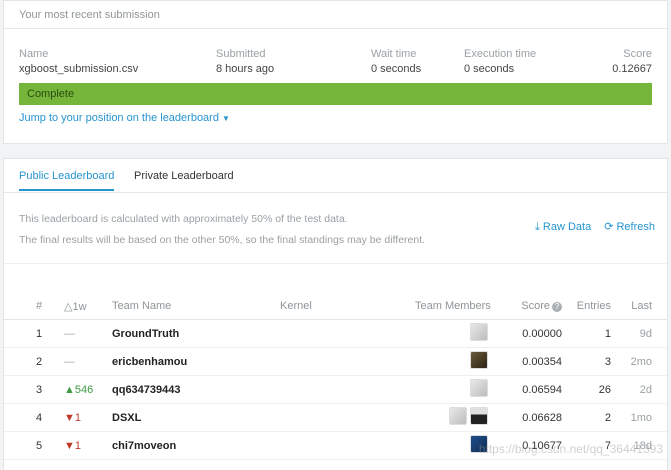  I want to click on last-submission: 9d, so click(645, 334).